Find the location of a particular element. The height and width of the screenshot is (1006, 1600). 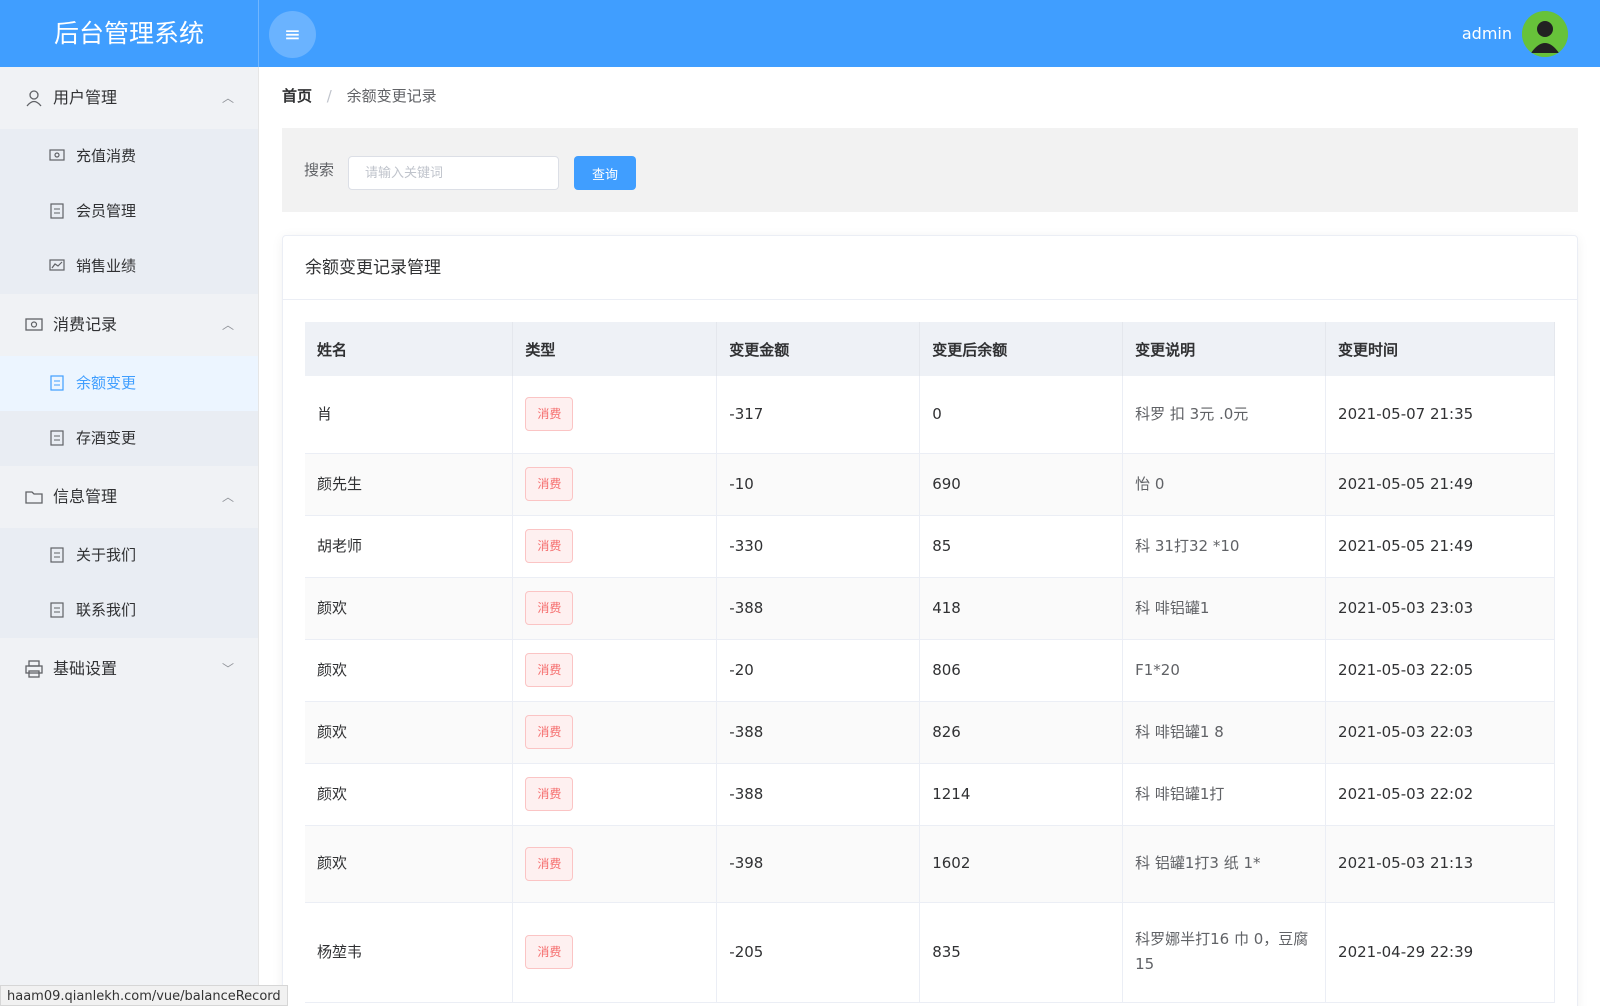

cell-description: 怡 0 is located at coordinates (1224, 484).